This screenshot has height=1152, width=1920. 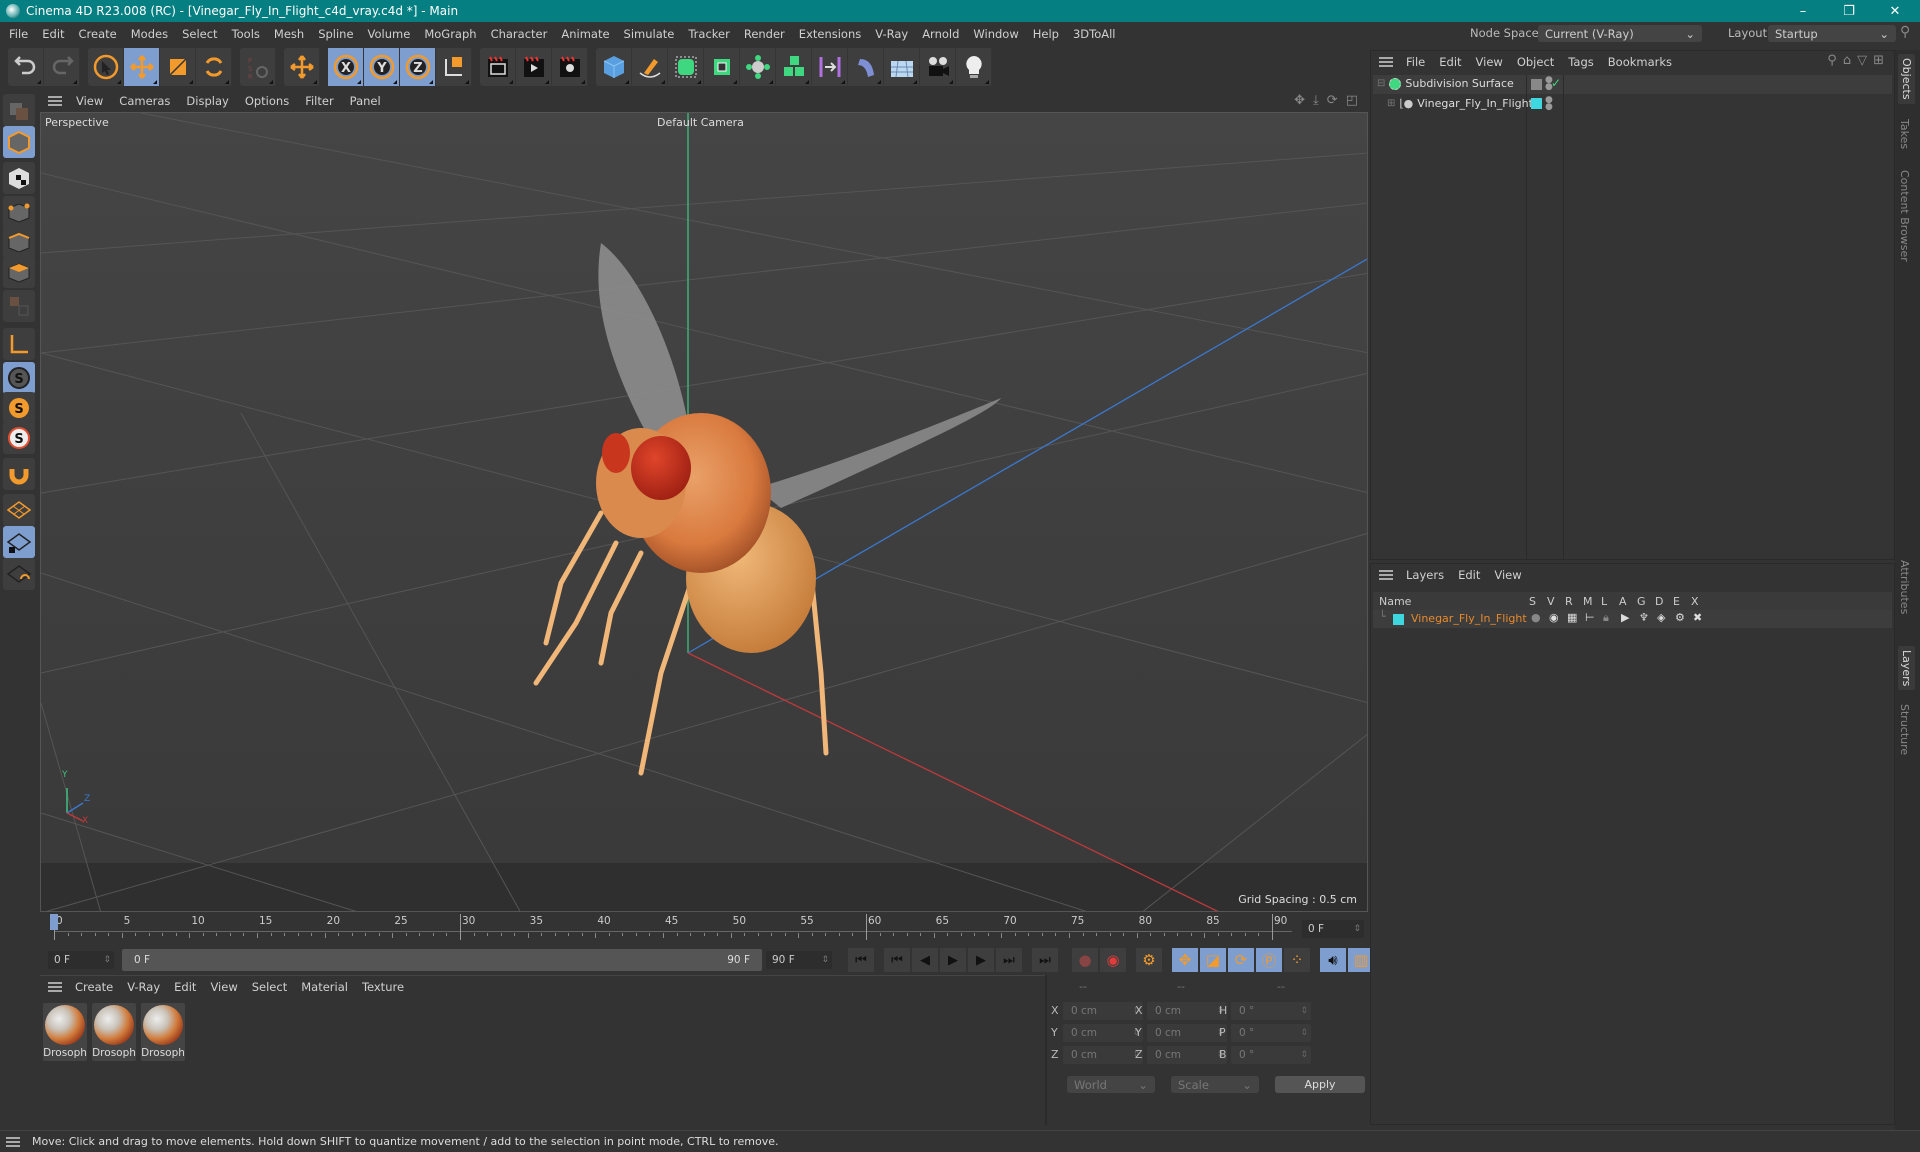 What do you see at coordinates (19, 242) in the screenshot?
I see `edge-mode-button` at bounding box center [19, 242].